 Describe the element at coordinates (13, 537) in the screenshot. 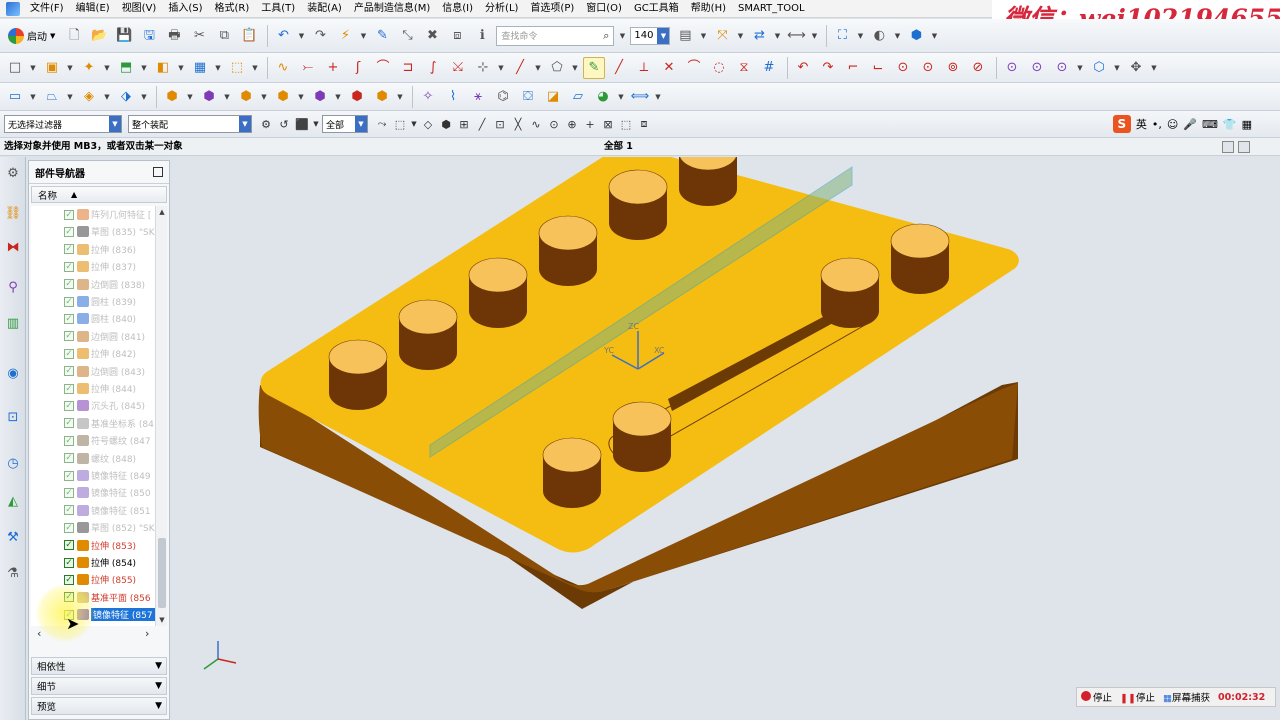

I see `system-materials-icon: ⚒` at that location.